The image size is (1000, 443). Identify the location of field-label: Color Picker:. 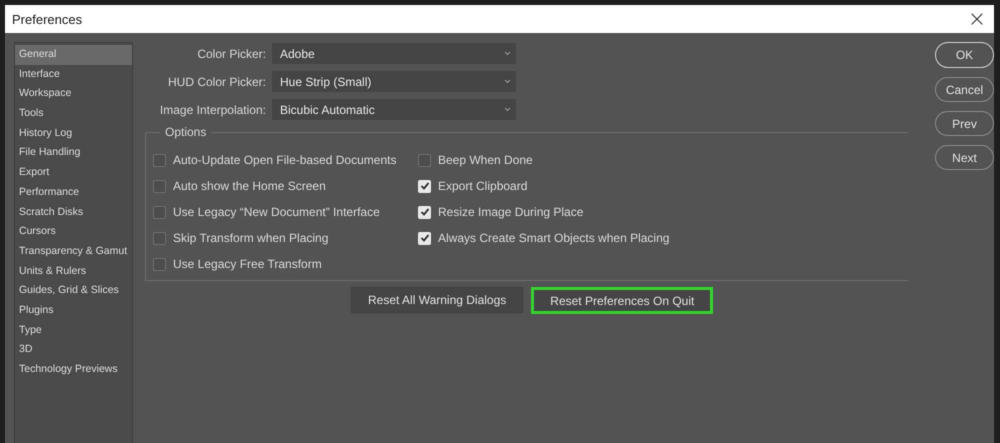
(231, 53).